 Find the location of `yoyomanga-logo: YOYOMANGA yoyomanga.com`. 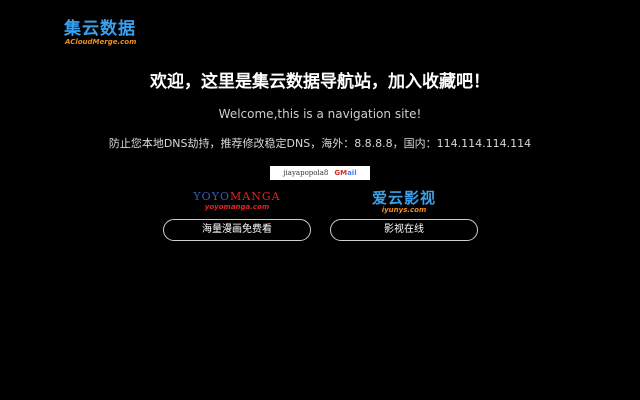

yoyomanga-logo: YOYOMANGA yoyomanga.com is located at coordinates (237, 203).